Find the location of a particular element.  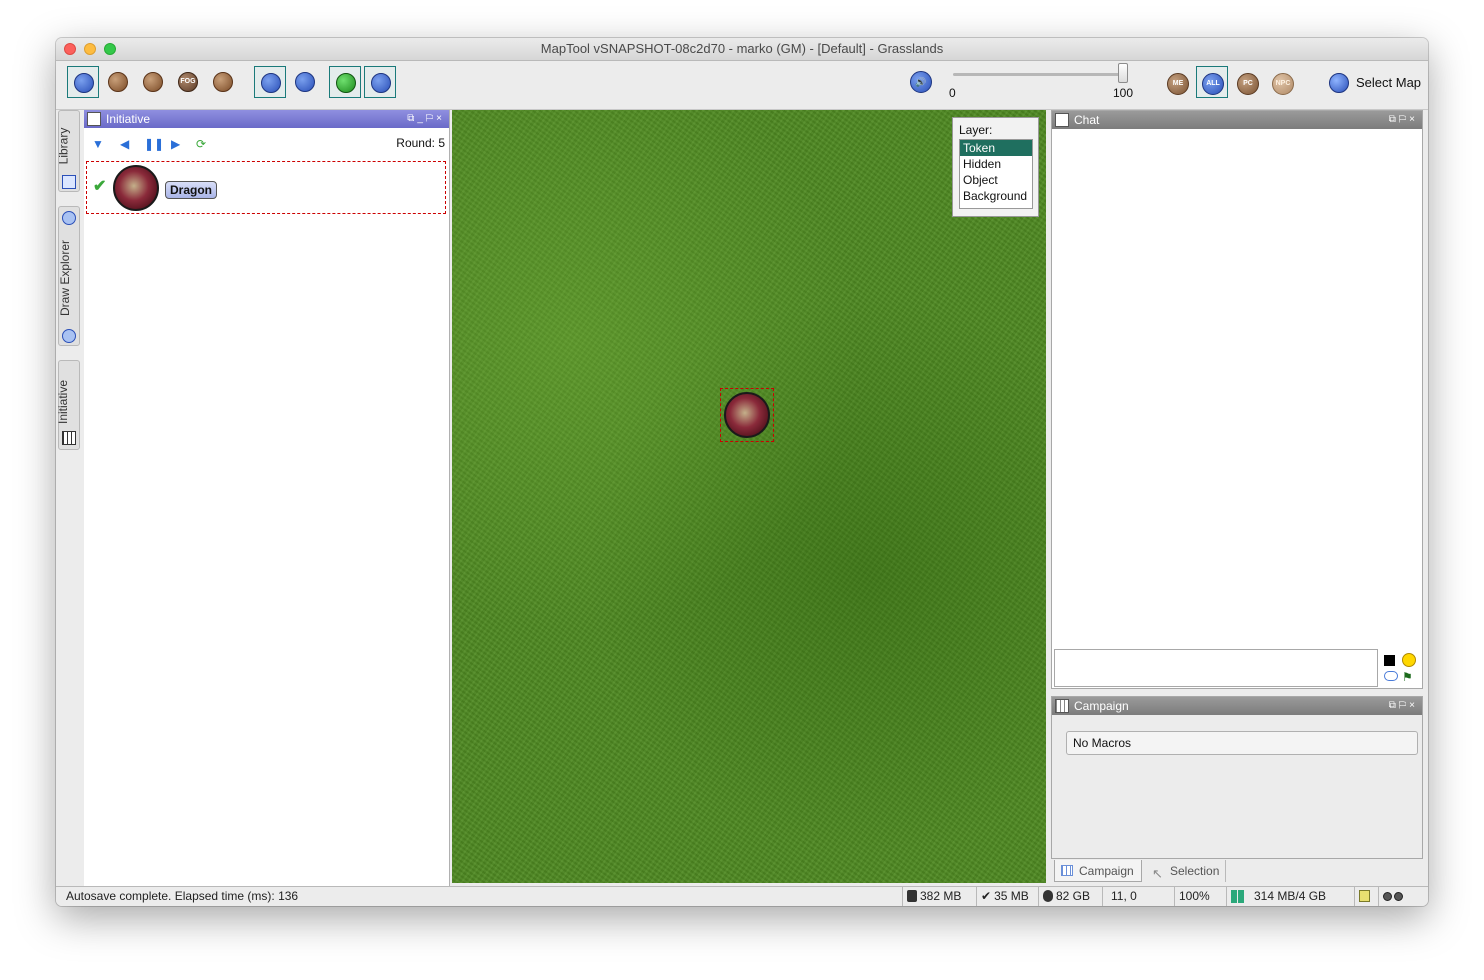

template-tool-button is located at coordinates (153, 82).